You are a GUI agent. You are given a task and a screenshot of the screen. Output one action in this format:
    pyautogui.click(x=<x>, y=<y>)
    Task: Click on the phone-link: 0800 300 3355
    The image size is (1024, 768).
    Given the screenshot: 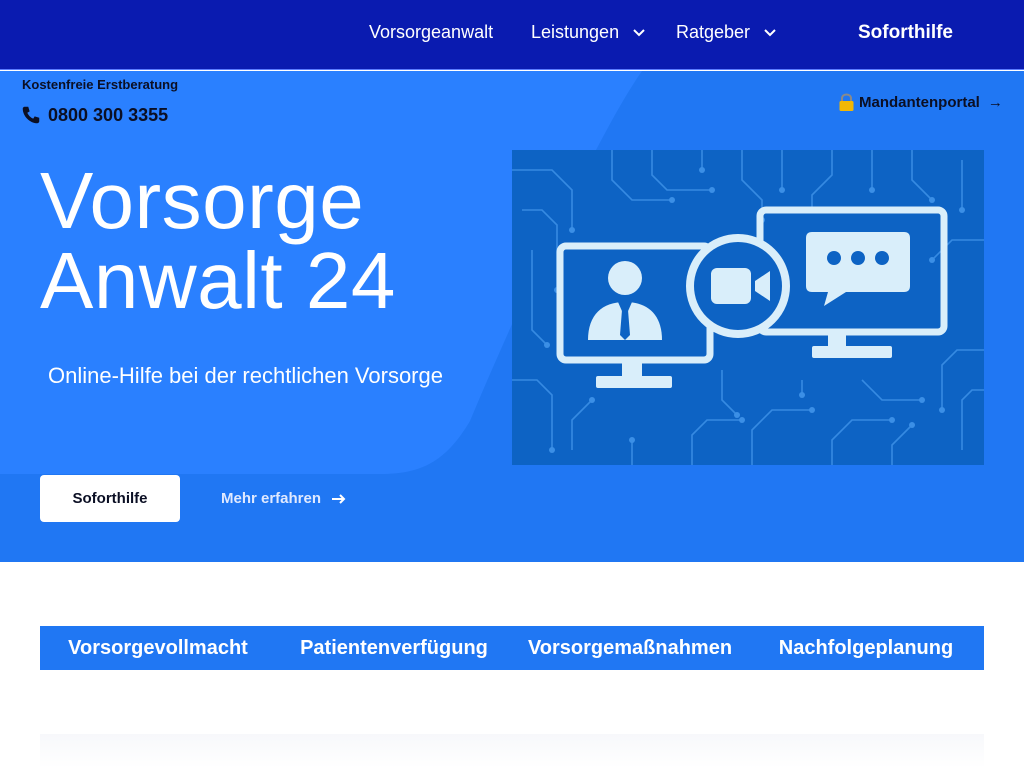 What is the action you would take?
    pyautogui.click(x=94, y=115)
    